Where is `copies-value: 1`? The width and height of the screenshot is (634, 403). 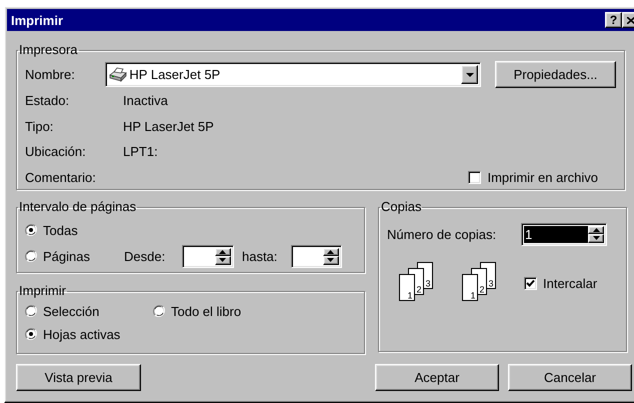
copies-value: 1 is located at coordinates (556, 234).